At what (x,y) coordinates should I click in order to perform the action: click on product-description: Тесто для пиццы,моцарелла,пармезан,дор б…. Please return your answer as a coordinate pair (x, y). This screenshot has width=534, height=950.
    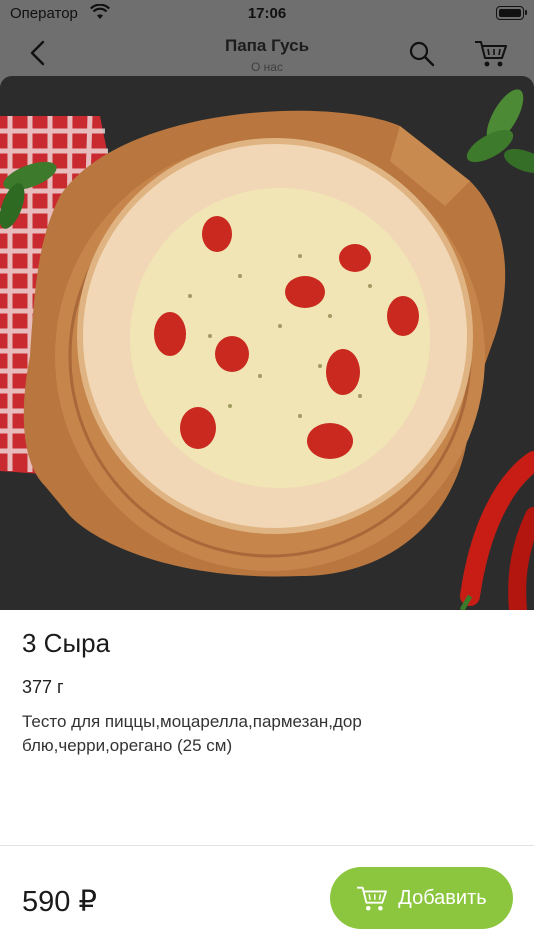
    Looking at the image, I should click on (192, 733).